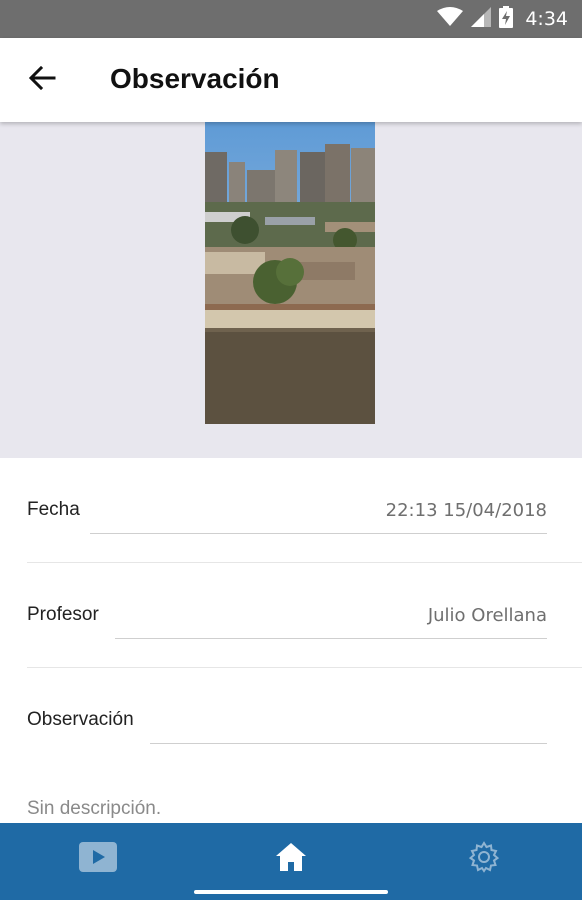 The height and width of the screenshot is (900, 582). Describe the element at coordinates (63, 614) in the screenshot. I see `profesor-label: Profesor` at that location.